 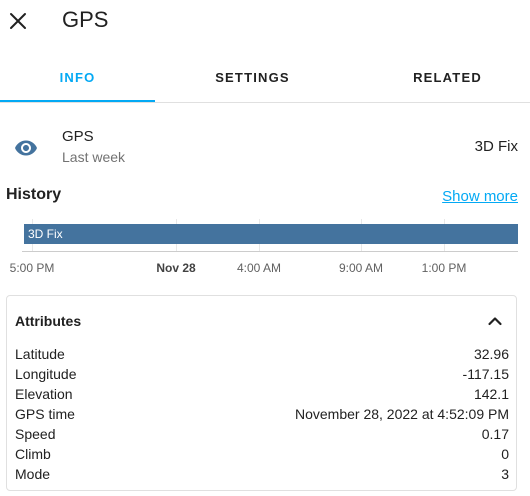 What do you see at coordinates (259, 268) in the screenshot?
I see `tick-label: 4:00 AM` at bounding box center [259, 268].